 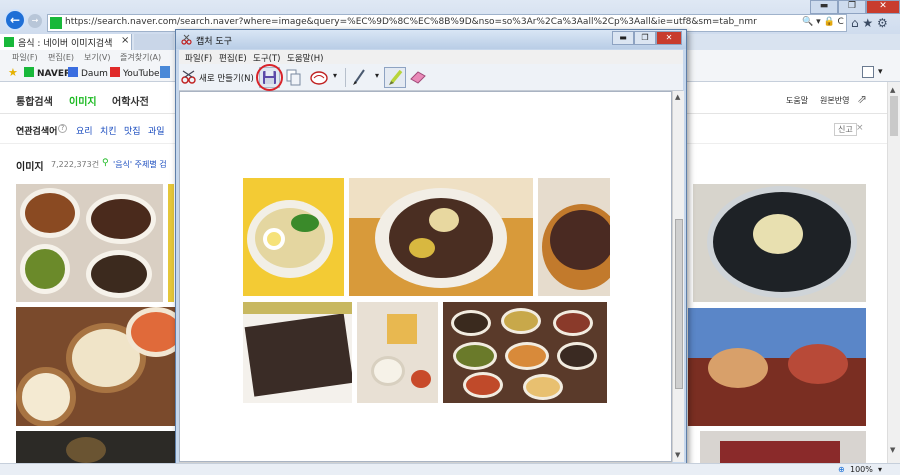 I want to click on snip-window-controls: ▬ ❐ ✕, so click(x=647, y=38).